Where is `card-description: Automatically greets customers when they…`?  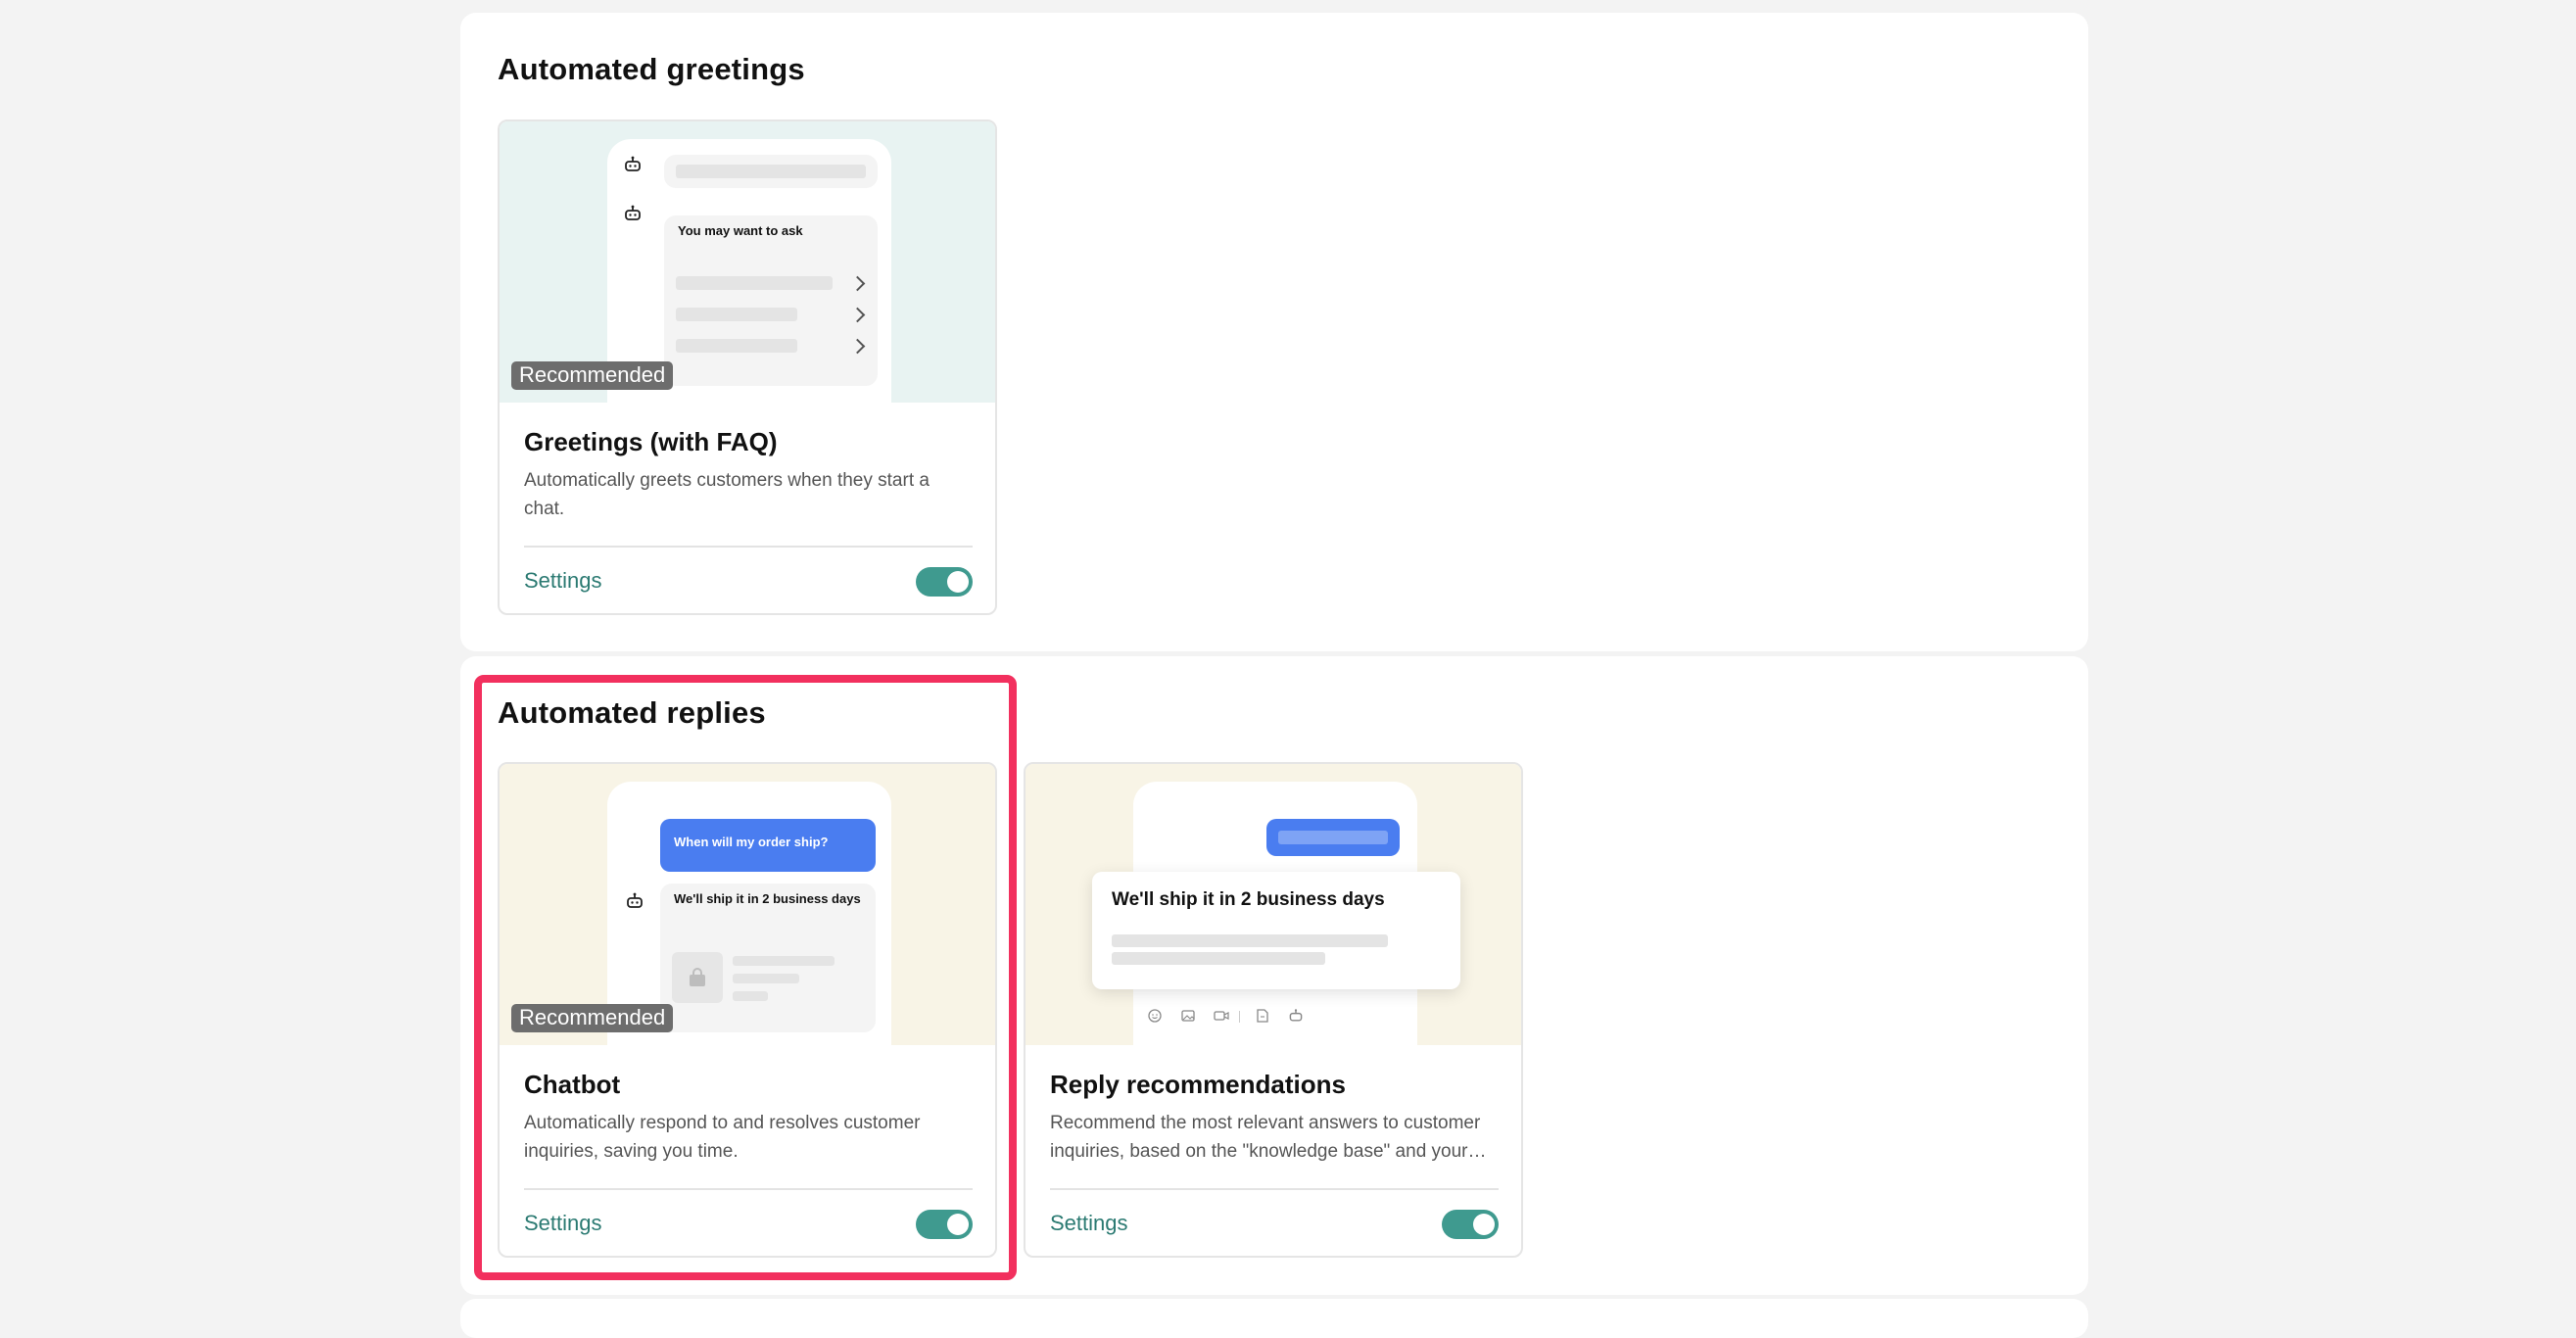
card-description: Automatically greets customers when they… is located at coordinates (727, 495).